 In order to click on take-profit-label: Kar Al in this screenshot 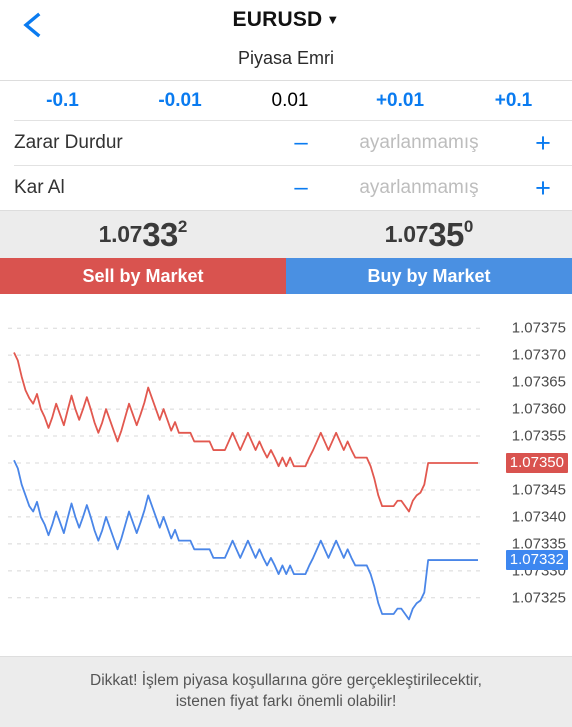, I will do `click(39, 187)`.